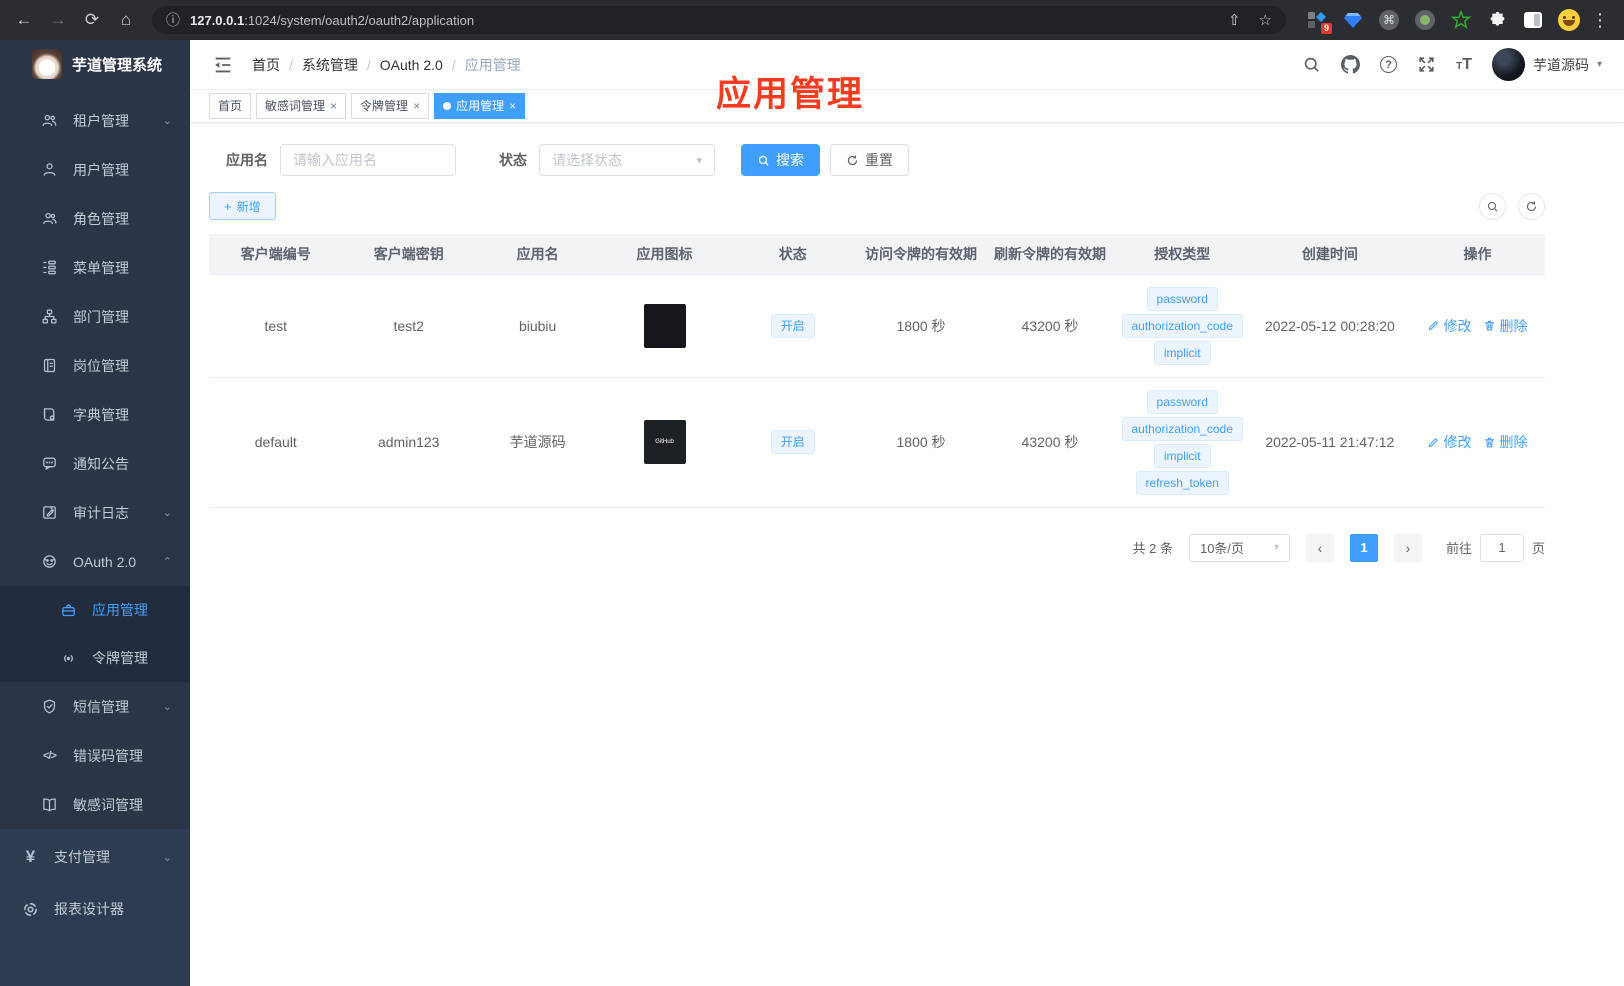 This screenshot has height=986, width=1624. I want to click on submenu-oauth2: 应用管理 令牌管理, so click(95, 634).